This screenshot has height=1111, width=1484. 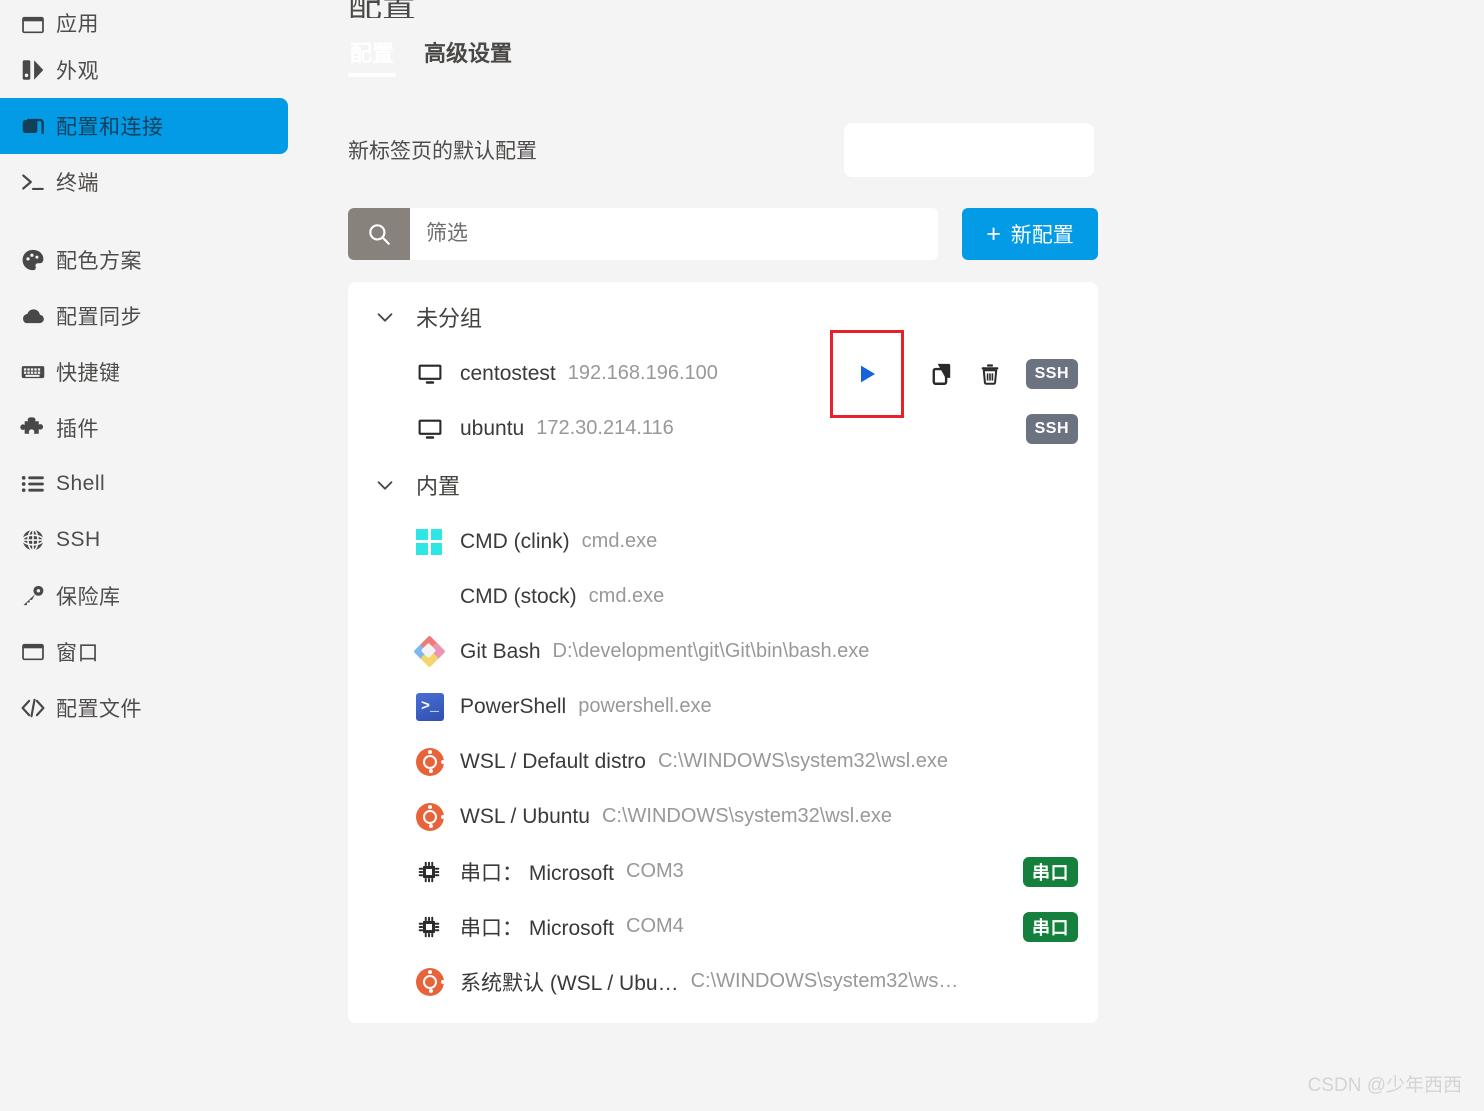 What do you see at coordinates (438, 486) in the screenshot?
I see `profile-group-name: 内置` at bounding box center [438, 486].